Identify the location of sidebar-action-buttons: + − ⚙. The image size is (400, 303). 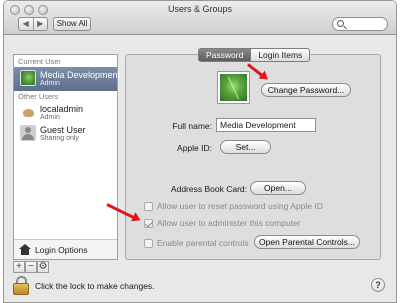
(31, 268).